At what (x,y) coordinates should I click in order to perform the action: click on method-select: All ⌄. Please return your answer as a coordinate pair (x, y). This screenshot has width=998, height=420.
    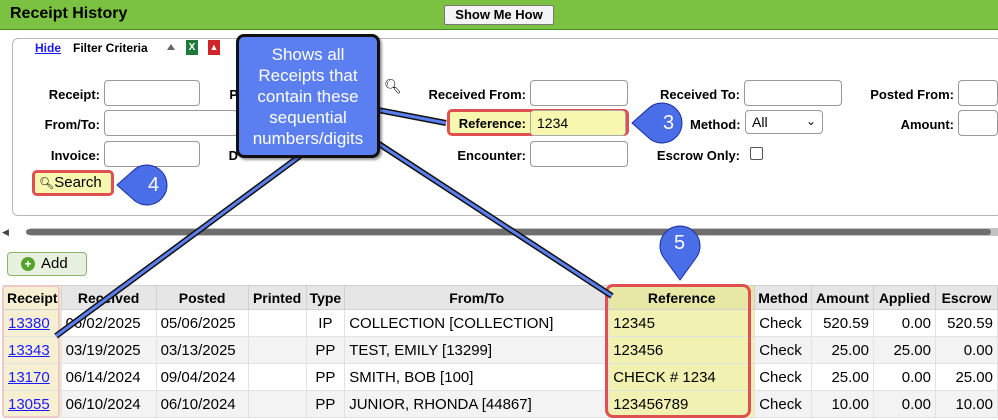
    Looking at the image, I should click on (784, 122).